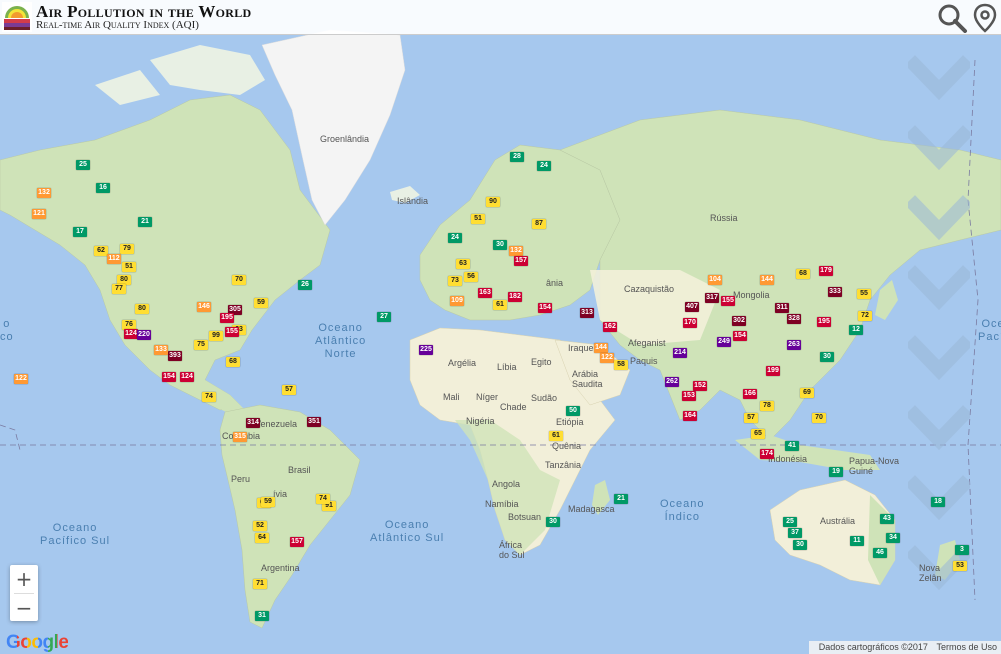 The image size is (1001, 654). What do you see at coordinates (672, 382) in the screenshot?
I see `aqi-marker: 262` at bounding box center [672, 382].